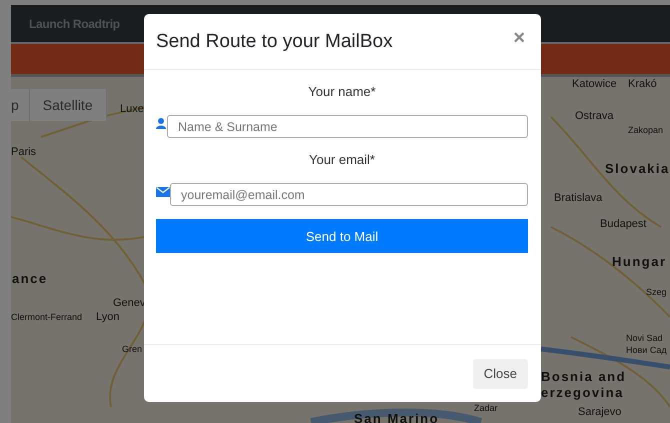 This screenshot has width=670, height=423. Describe the element at coordinates (642, 84) in the screenshot. I see `map-place-label: Krakó` at that location.